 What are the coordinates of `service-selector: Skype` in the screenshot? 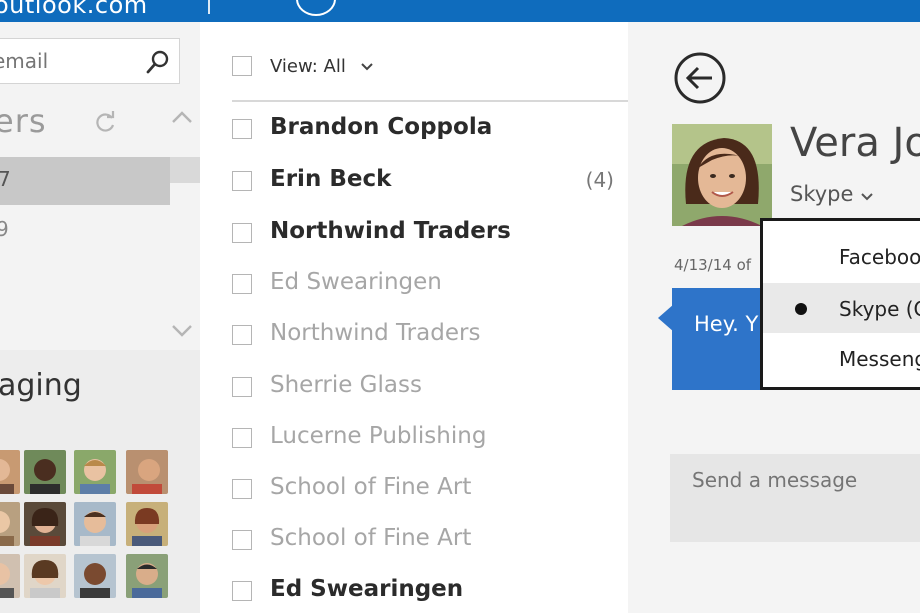 It's located at (821, 194).